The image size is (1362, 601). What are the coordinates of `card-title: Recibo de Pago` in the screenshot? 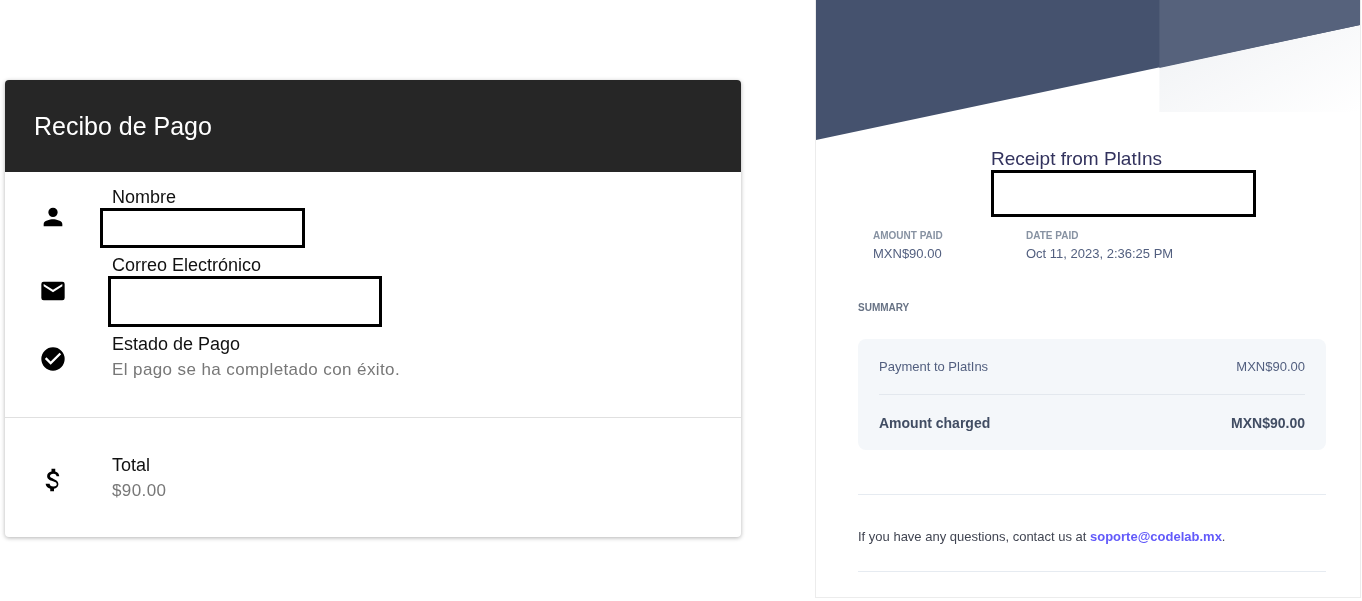 It's located at (123, 126).